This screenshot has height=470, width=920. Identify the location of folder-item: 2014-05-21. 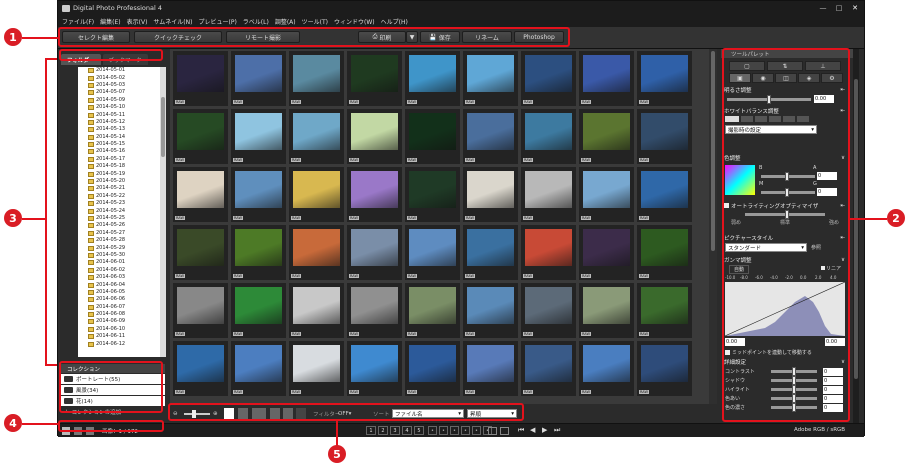
(119, 188).